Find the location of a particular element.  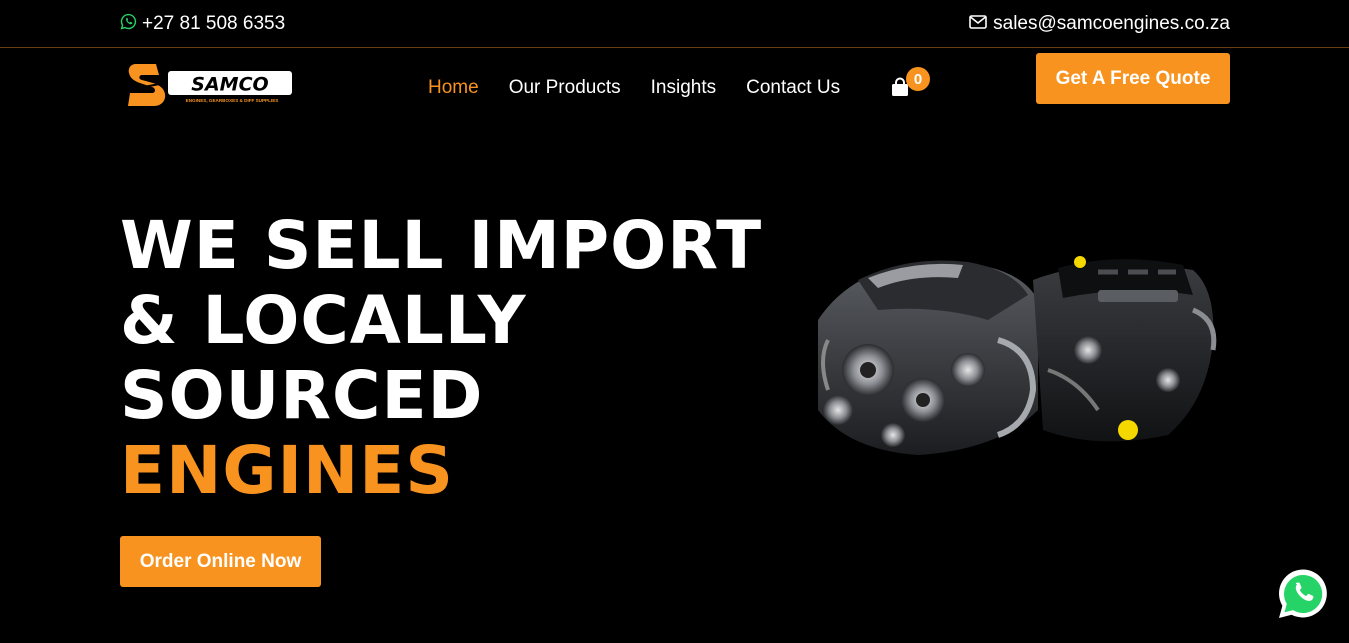

nav-contact-us: Contact Us is located at coordinates (793, 88).